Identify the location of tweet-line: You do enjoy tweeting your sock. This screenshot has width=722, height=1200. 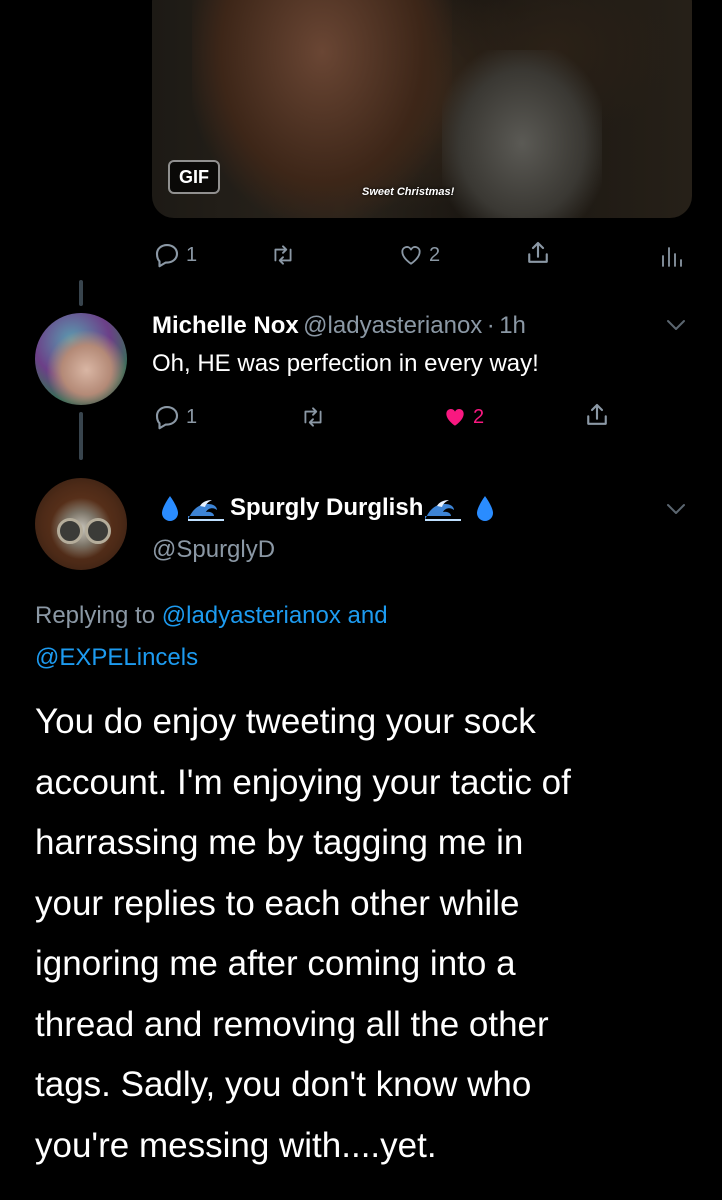
(285, 721).